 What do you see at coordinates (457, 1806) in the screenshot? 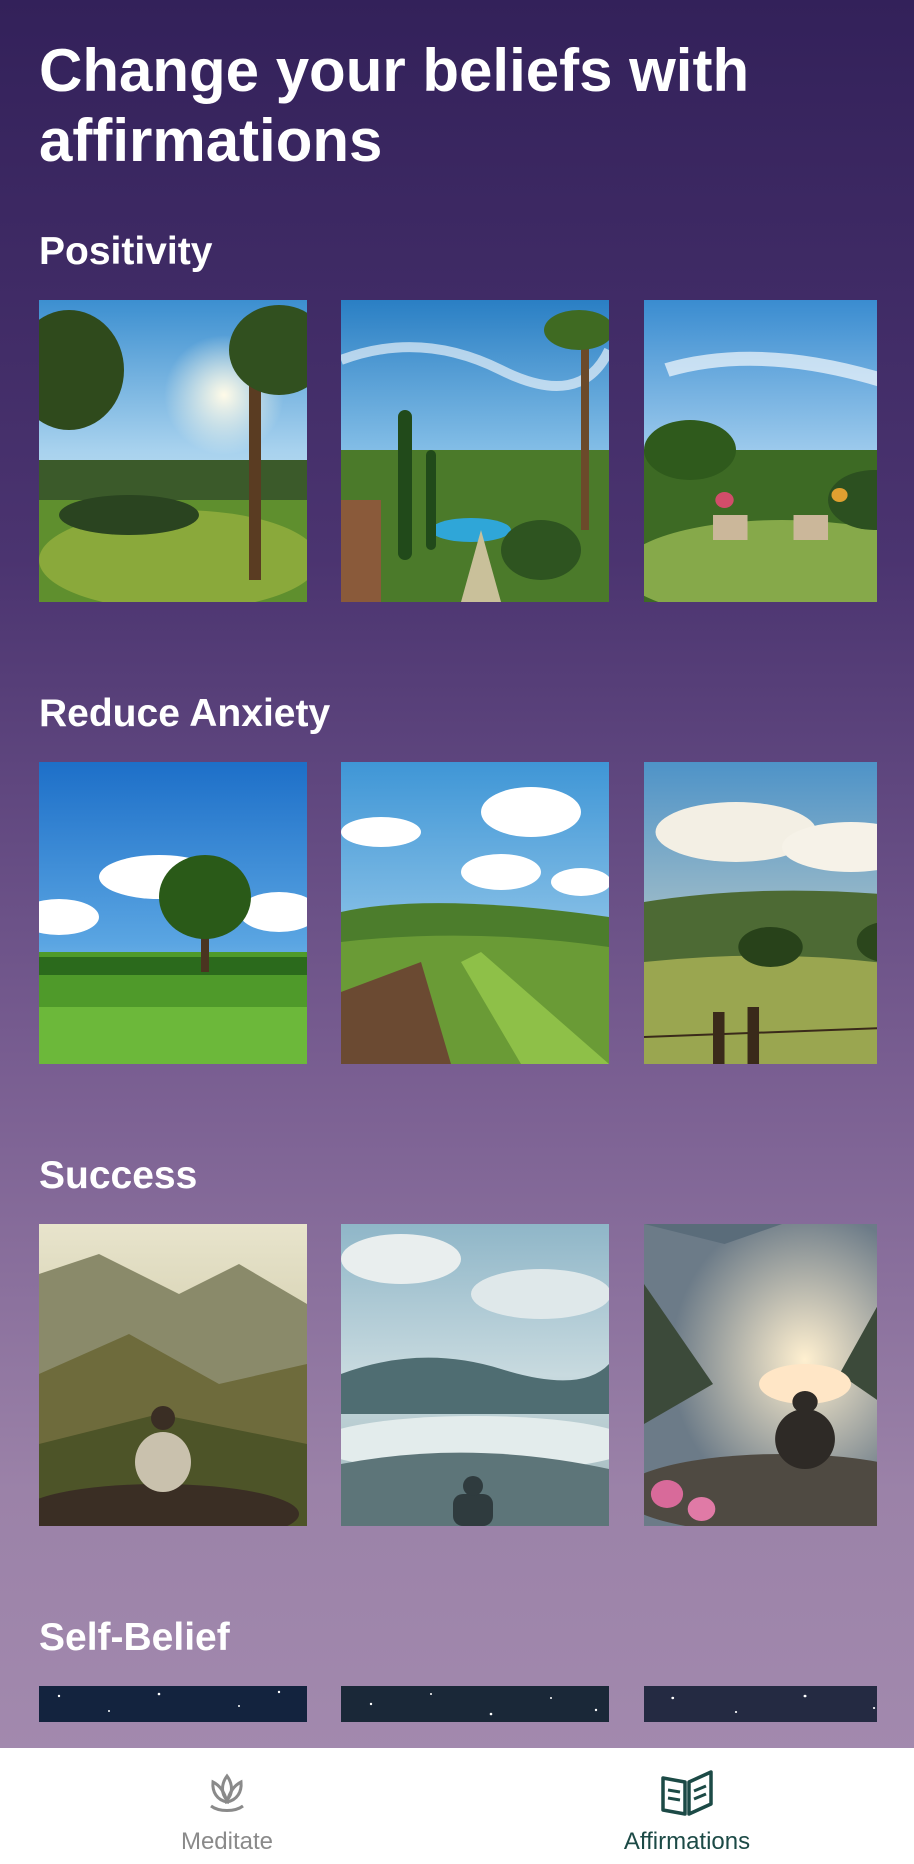
I see `bottom-navigation: Meditate Affirmations` at bounding box center [457, 1806].